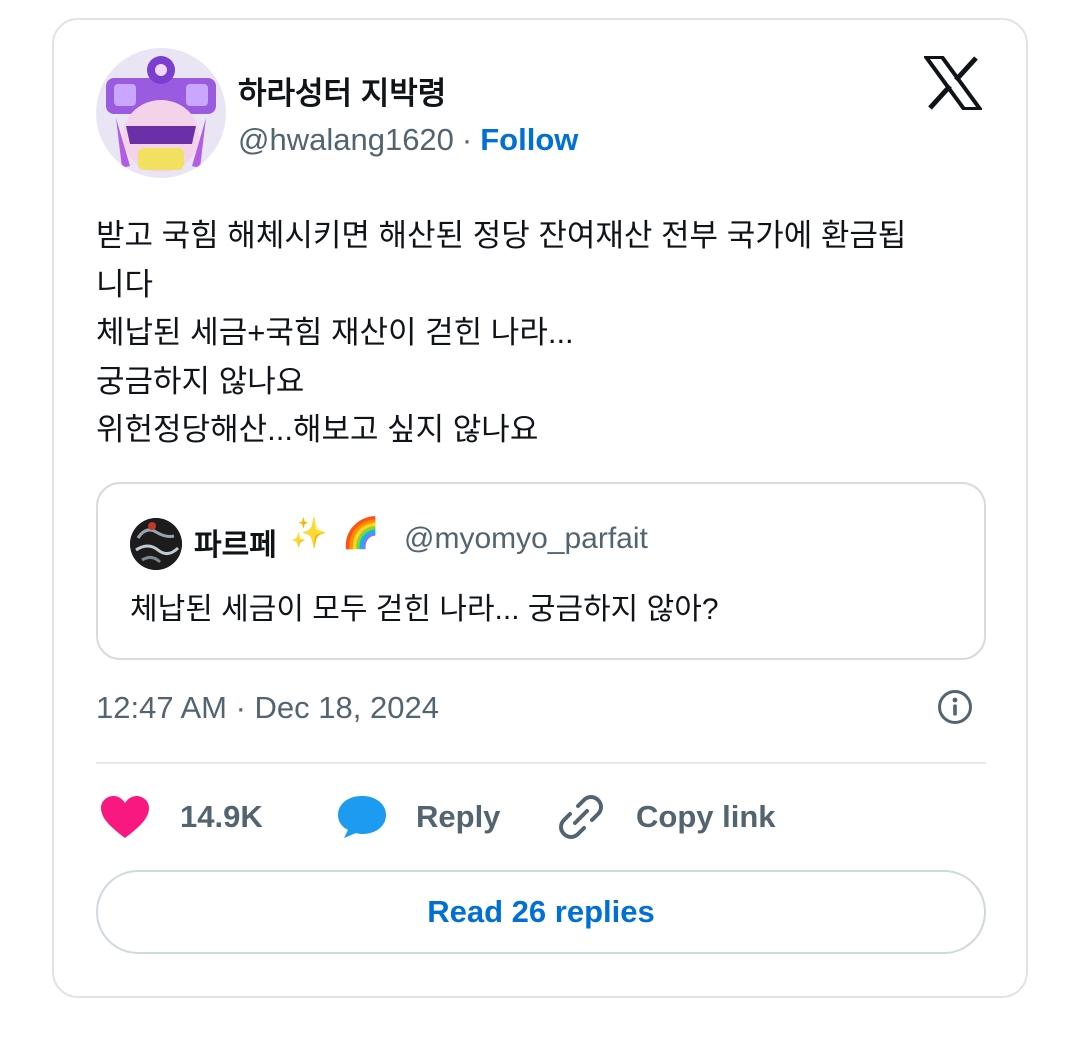 The image size is (1080, 1039). Describe the element at coordinates (267, 708) in the screenshot. I see `tweet-timestamp: 12:47 AM · Dec 18, 2024` at that location.